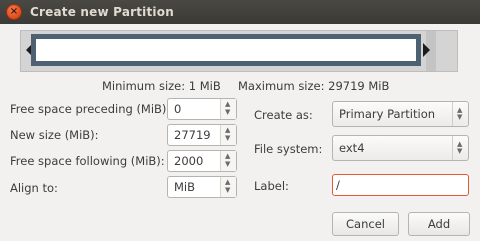  Describe the element at coordinates (387, 114) in the screenshot. I see `create-as-value: Primary Partition` at that location.